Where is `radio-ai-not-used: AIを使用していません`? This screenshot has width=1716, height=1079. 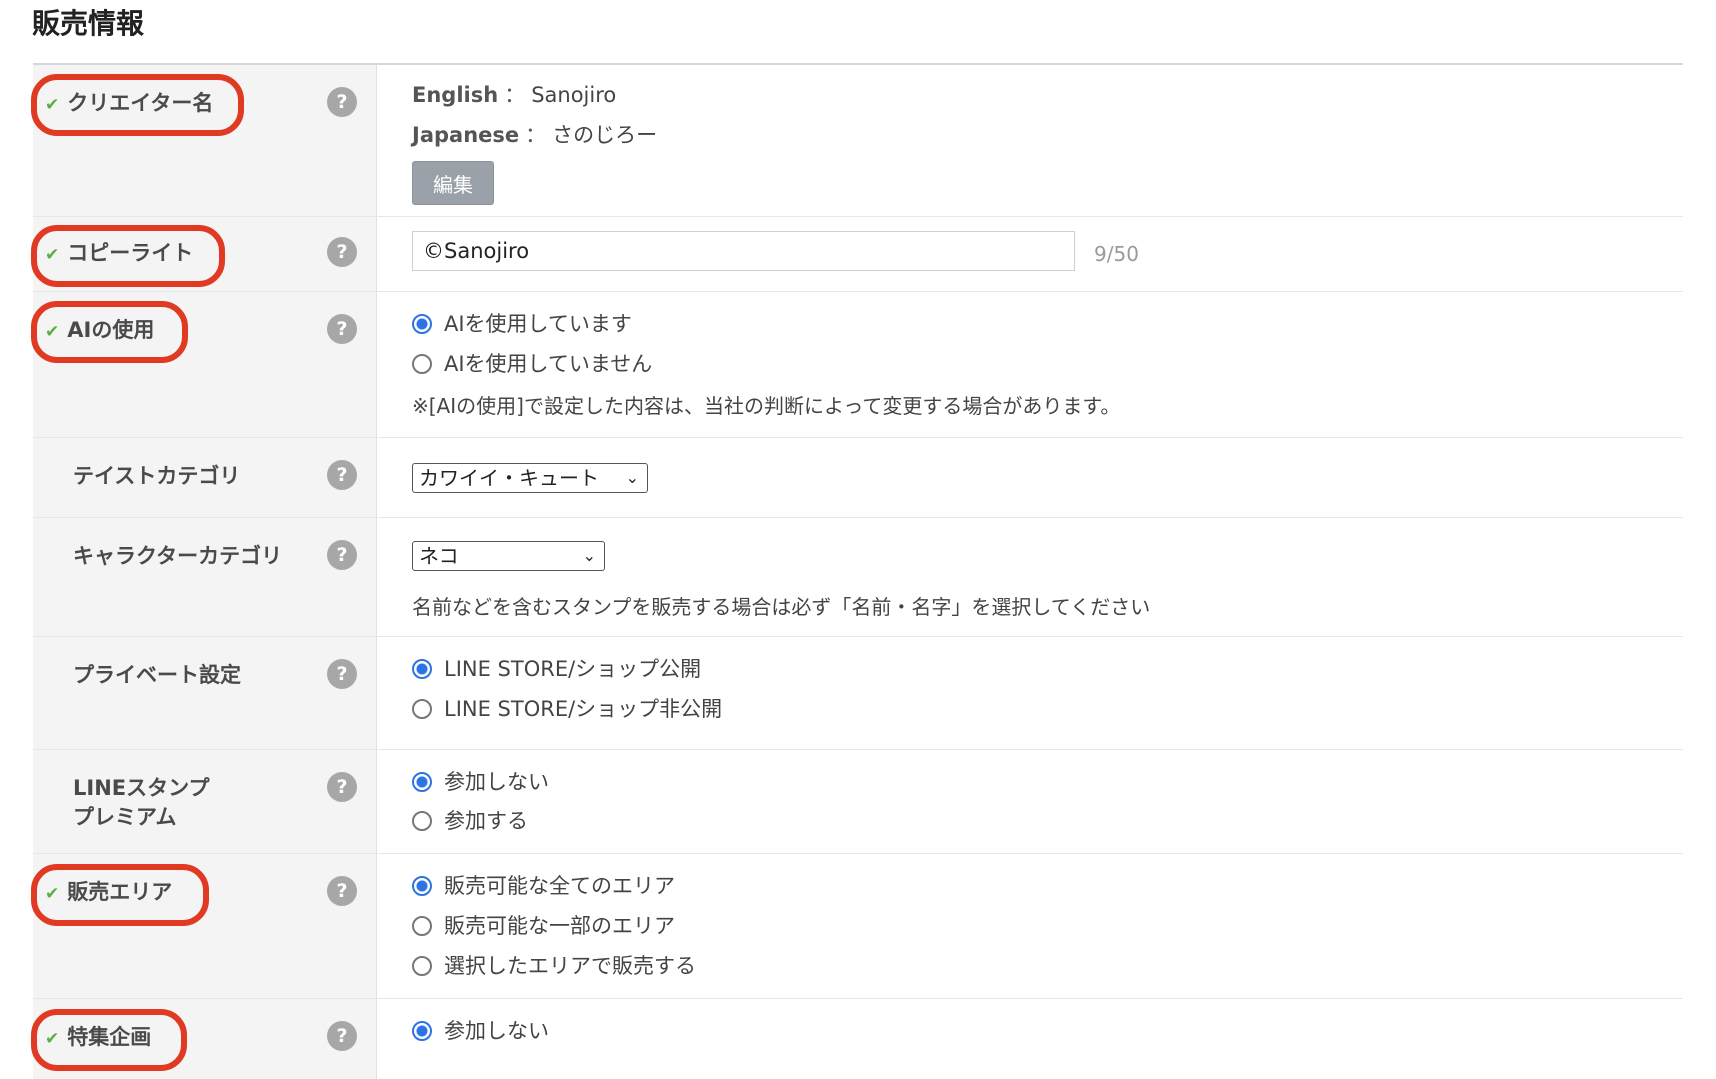 radio-ai-not-used: AIを使用していません is located at coordinates (532, 364).